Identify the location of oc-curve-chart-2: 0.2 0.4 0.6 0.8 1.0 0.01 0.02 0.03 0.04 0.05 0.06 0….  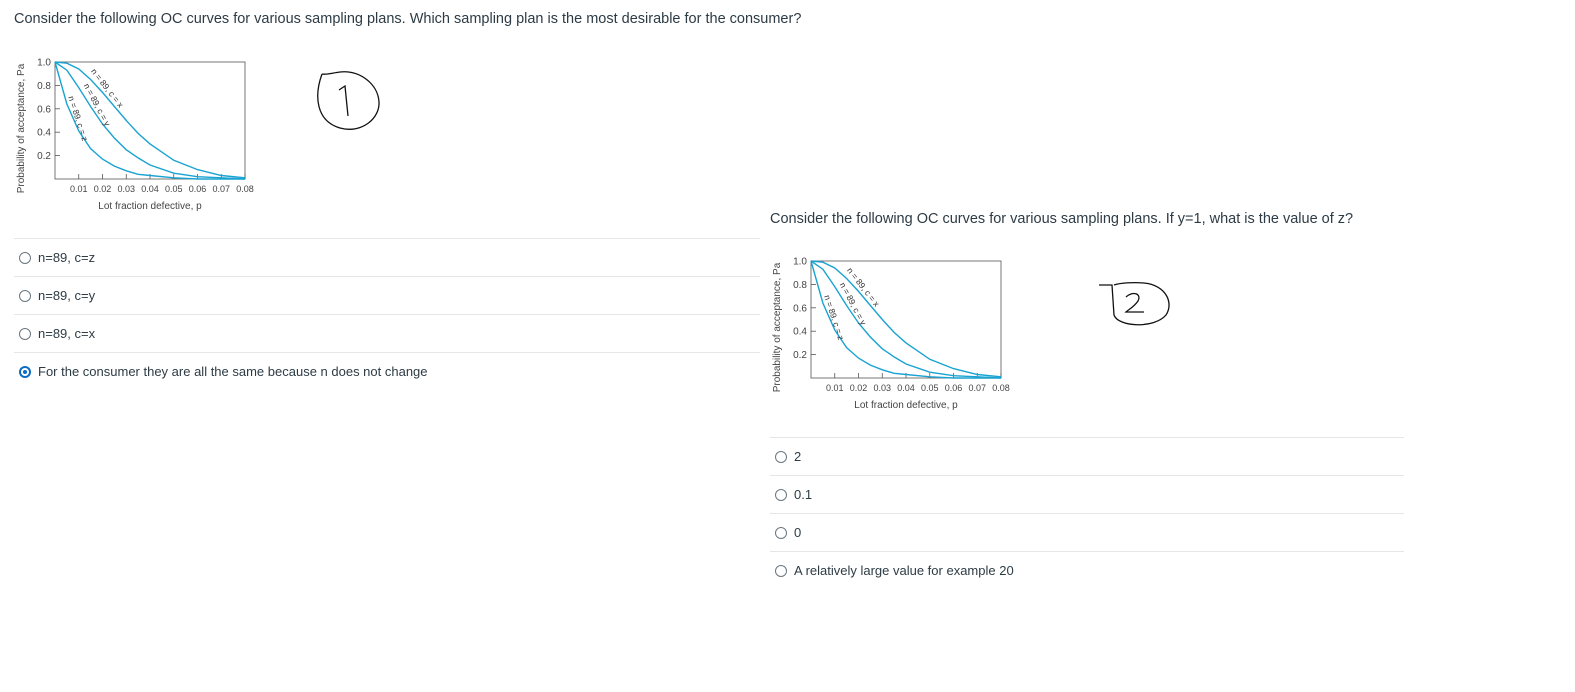
(891, 334).